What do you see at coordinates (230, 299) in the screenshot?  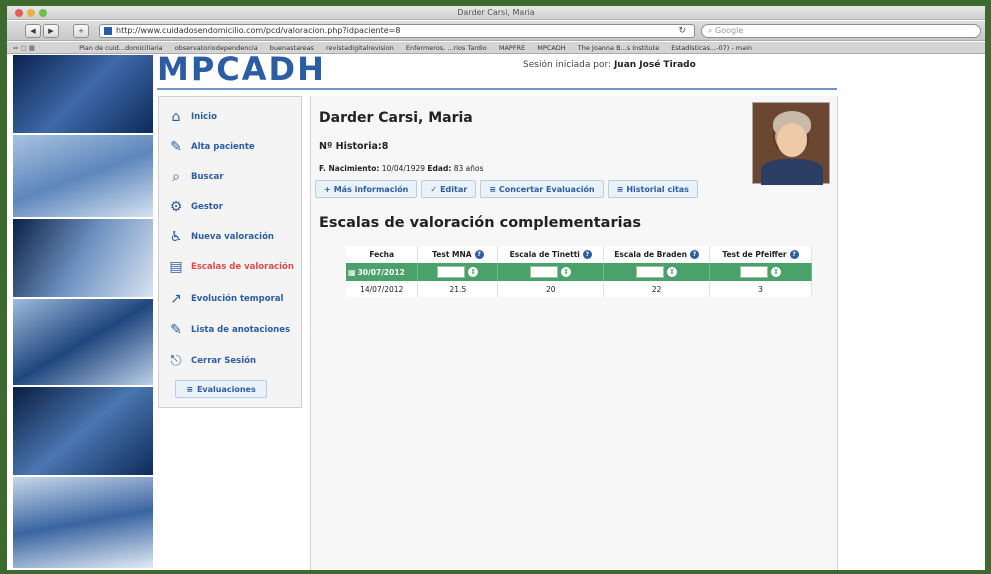 I see `sidebar-item-evolucion-temporal: ↗ Evolución temporal` at bounding box center [230, 299].